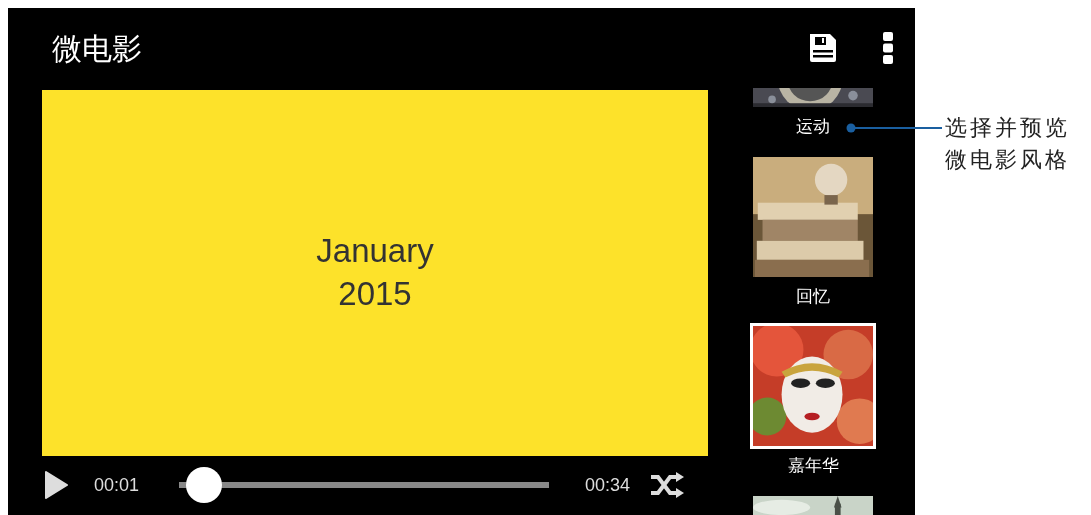  Describe the element at coordinates (823, 48) in the screenshot. I see `save-icon` at that location.